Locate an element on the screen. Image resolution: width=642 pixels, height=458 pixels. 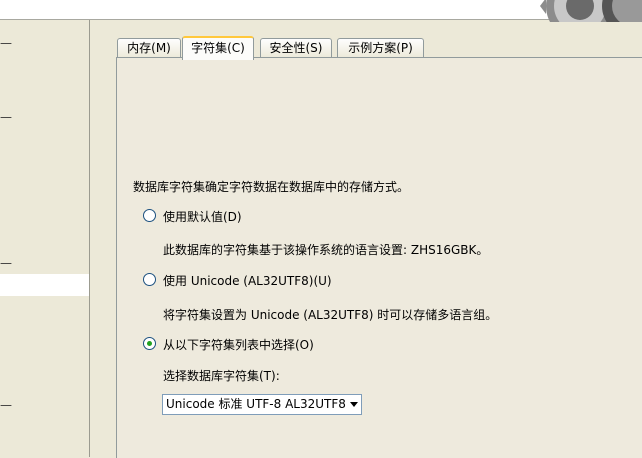
charset-select: Unicode 标准 UTF-8 AL32UTF8 is located at coordinates (262, 404).